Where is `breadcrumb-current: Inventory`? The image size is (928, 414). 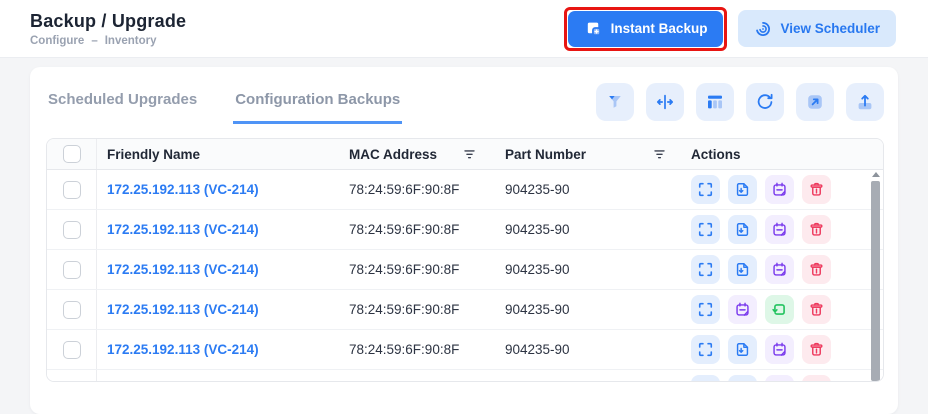 breadcrumb-current: Inventory is located at coordinates (131, 41).